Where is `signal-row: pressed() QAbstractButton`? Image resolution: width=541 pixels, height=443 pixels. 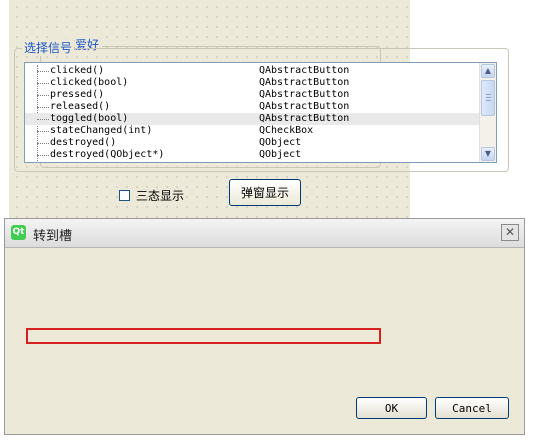
signal-row: pressed() QAbstractButton is located at coordinates (253, 95).